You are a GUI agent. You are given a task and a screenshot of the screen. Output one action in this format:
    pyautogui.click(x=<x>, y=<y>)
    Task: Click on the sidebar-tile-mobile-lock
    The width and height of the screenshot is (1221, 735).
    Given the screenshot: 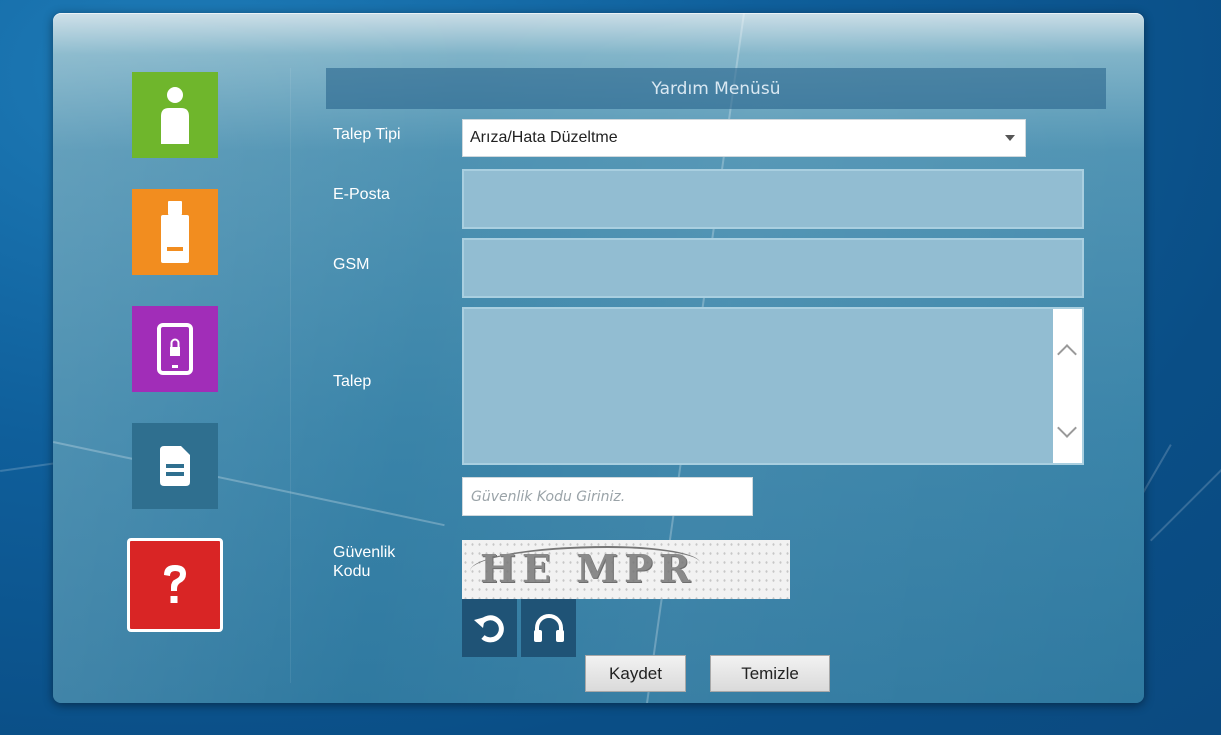 What is the action you would take?
    pyautogui.click(x=175, y=349)
    